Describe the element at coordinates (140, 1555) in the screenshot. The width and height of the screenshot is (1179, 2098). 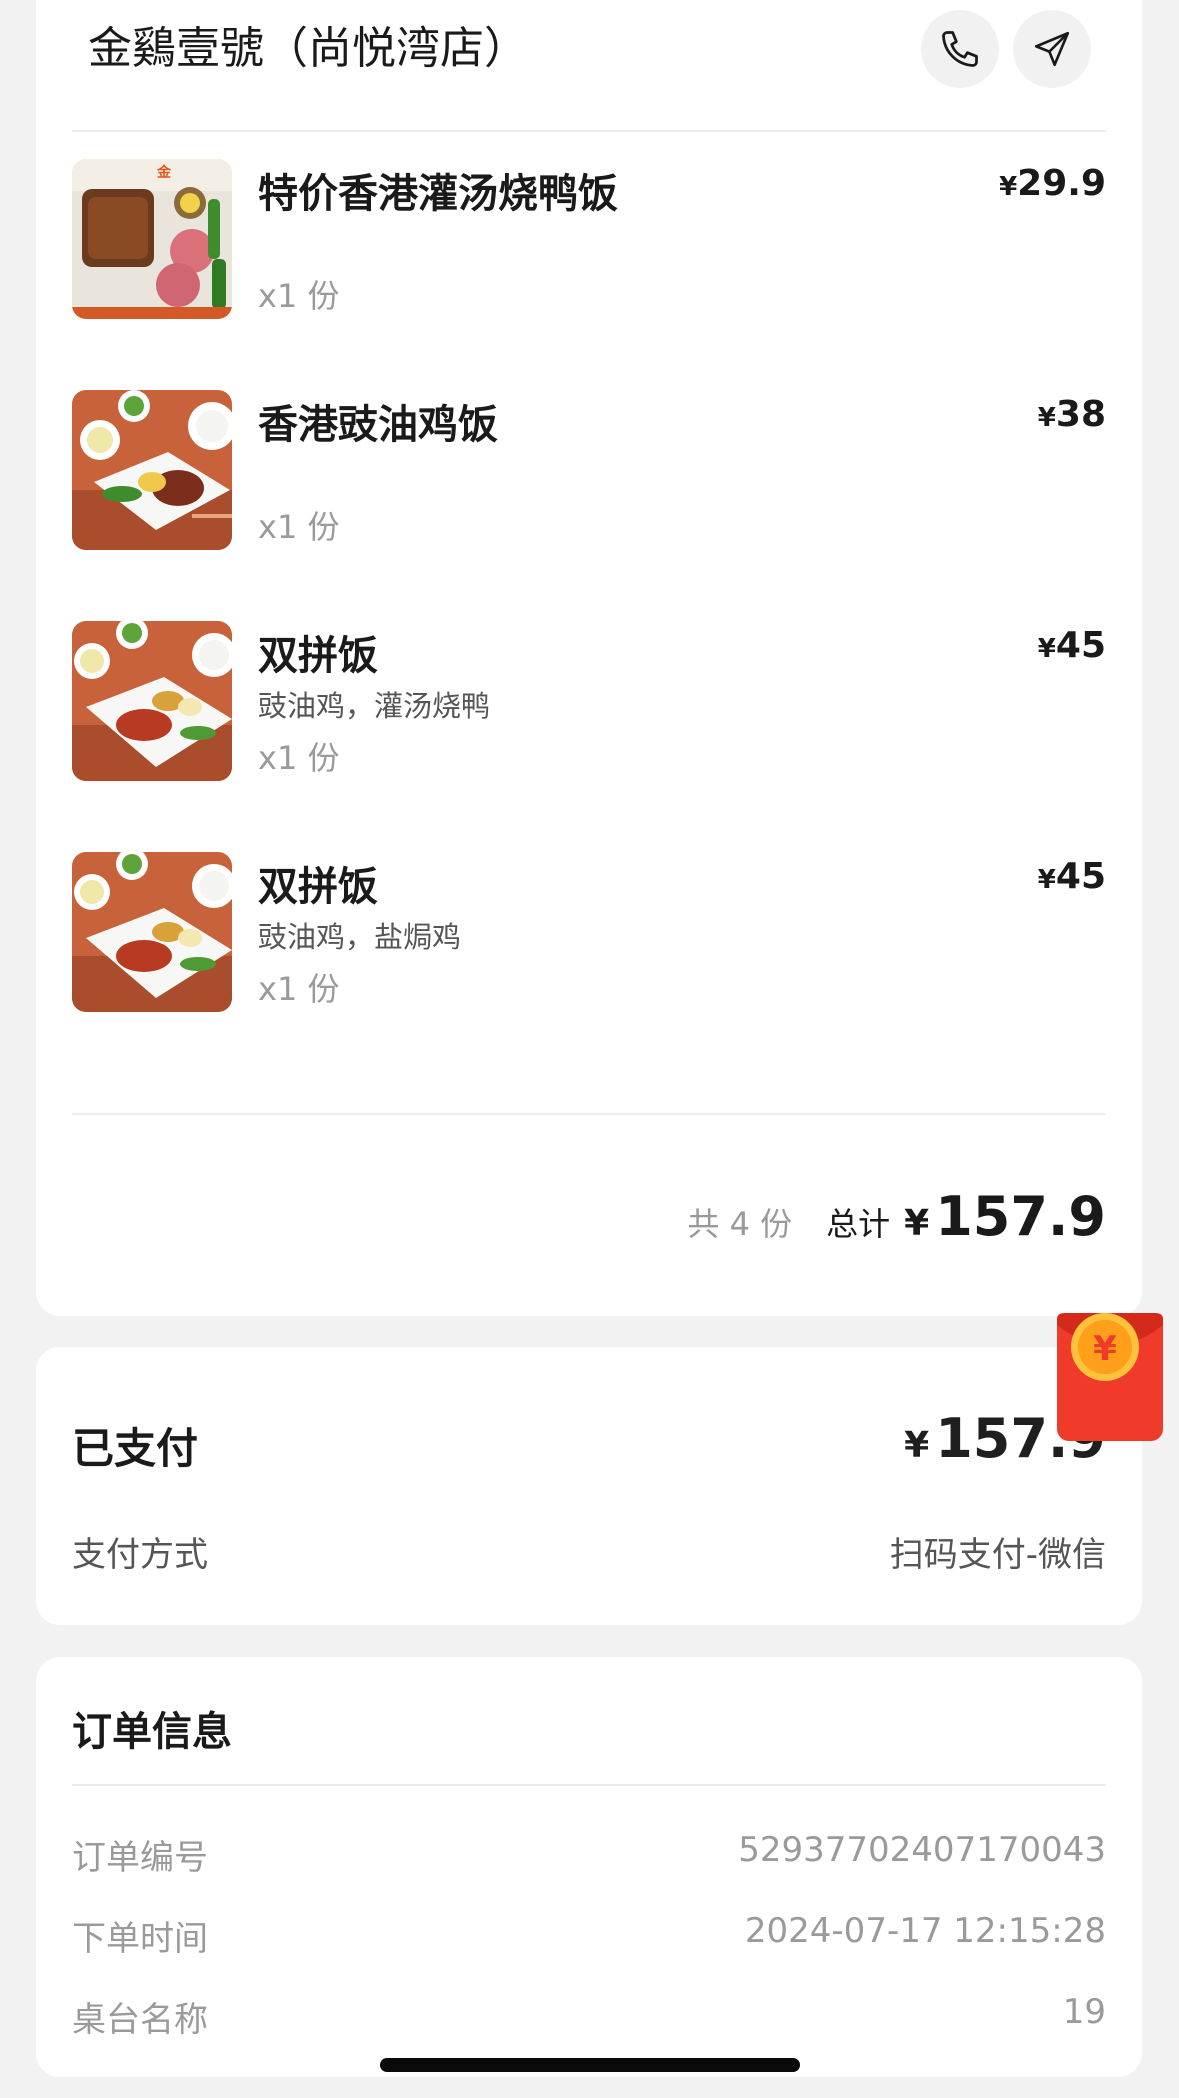
I see `payment-method-label: 支付方式` at that location.